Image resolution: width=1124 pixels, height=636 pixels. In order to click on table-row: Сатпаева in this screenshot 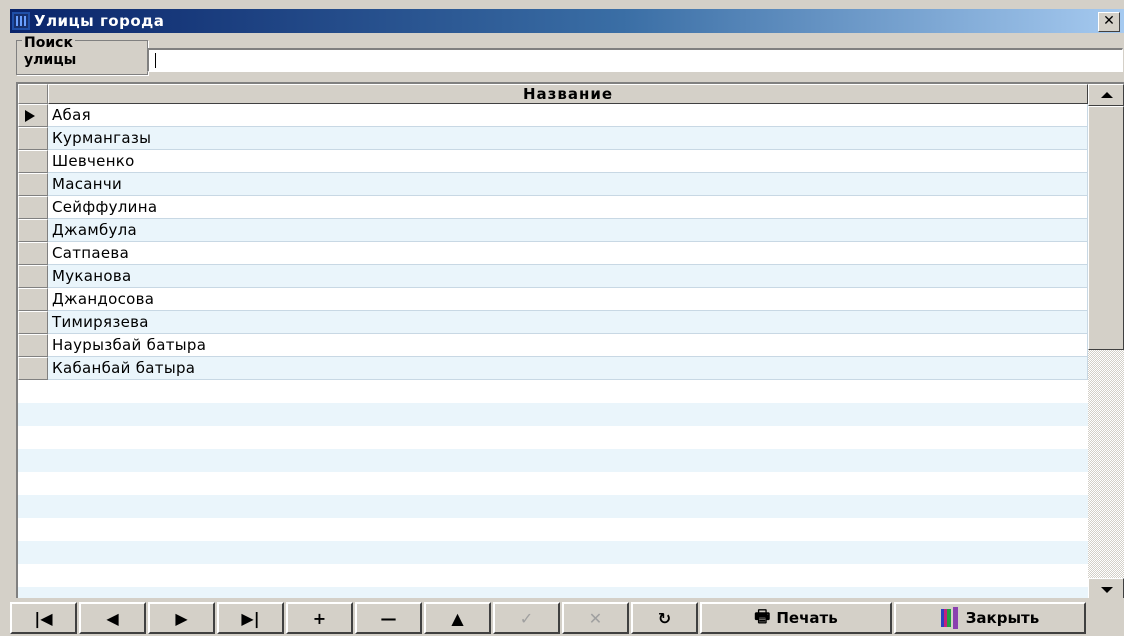, I will do `click(553, 253)`.